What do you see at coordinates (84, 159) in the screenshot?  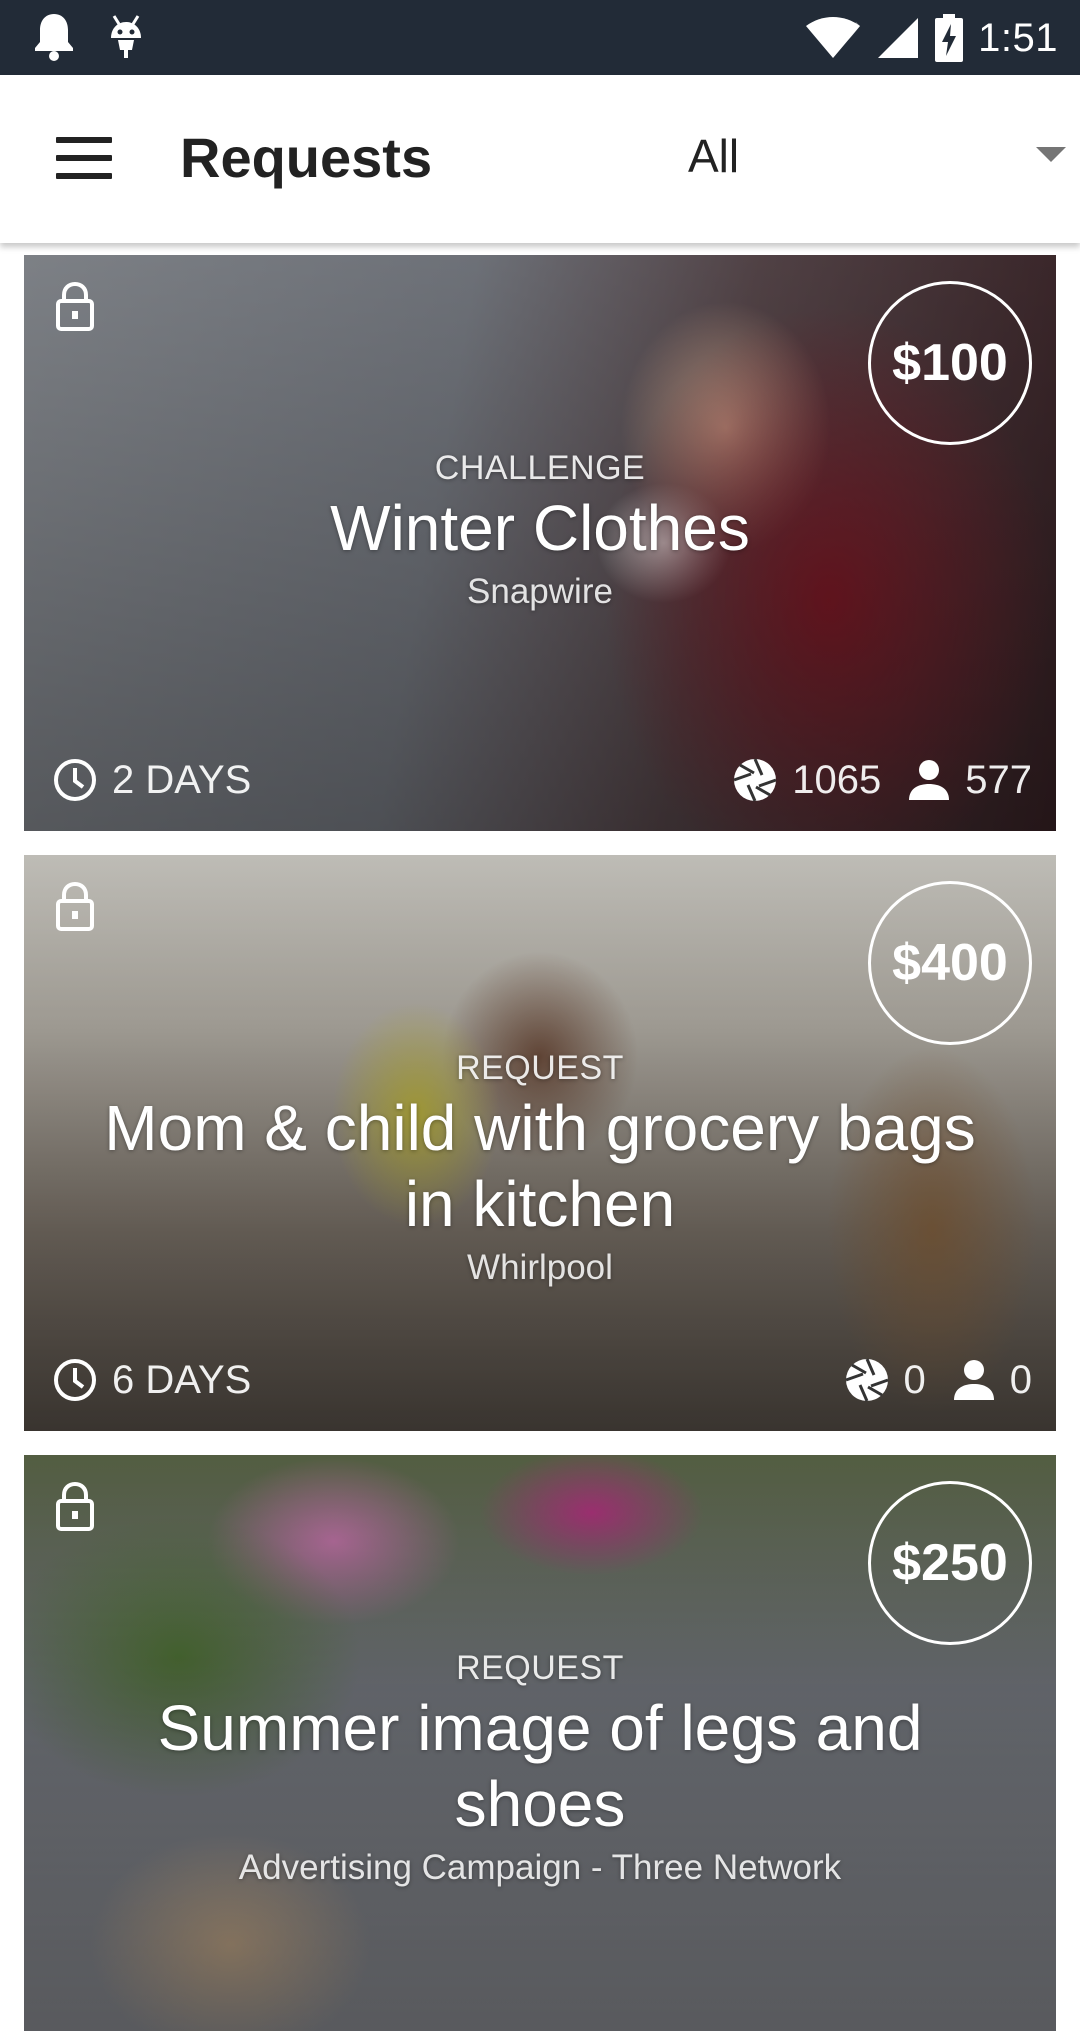 I see `hamburger-menu-icon` at bounding box center [84, 159].